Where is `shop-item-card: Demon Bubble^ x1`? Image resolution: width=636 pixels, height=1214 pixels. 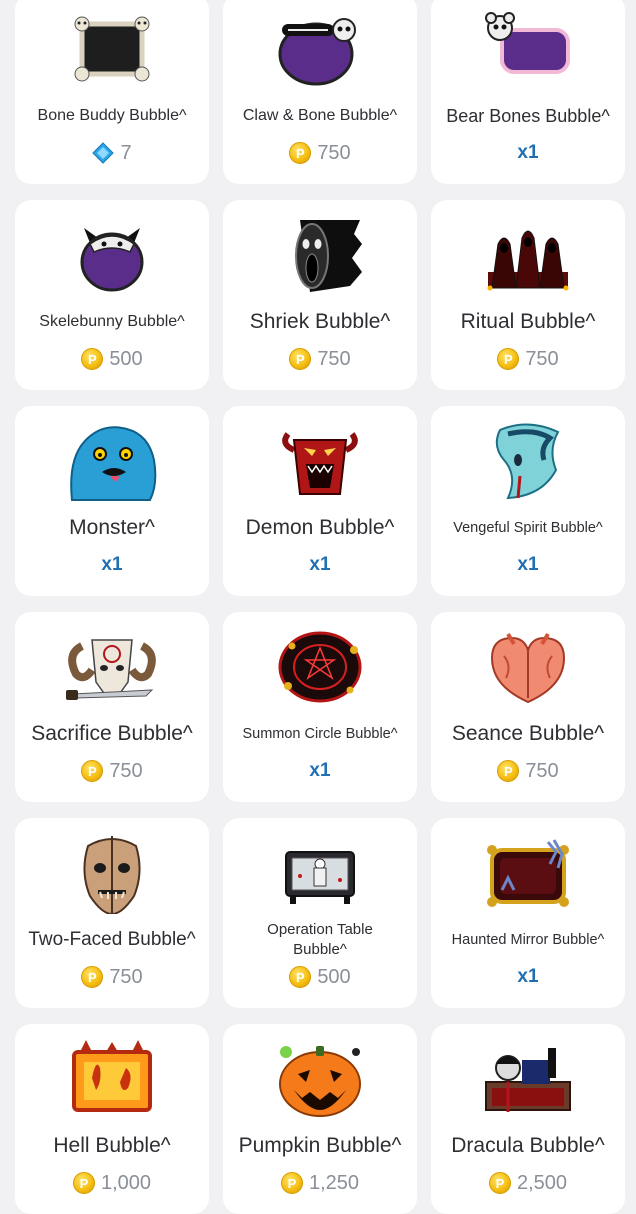 shop-item-card: Demon Bubble^ x1 is located at coordinates (320, 501).